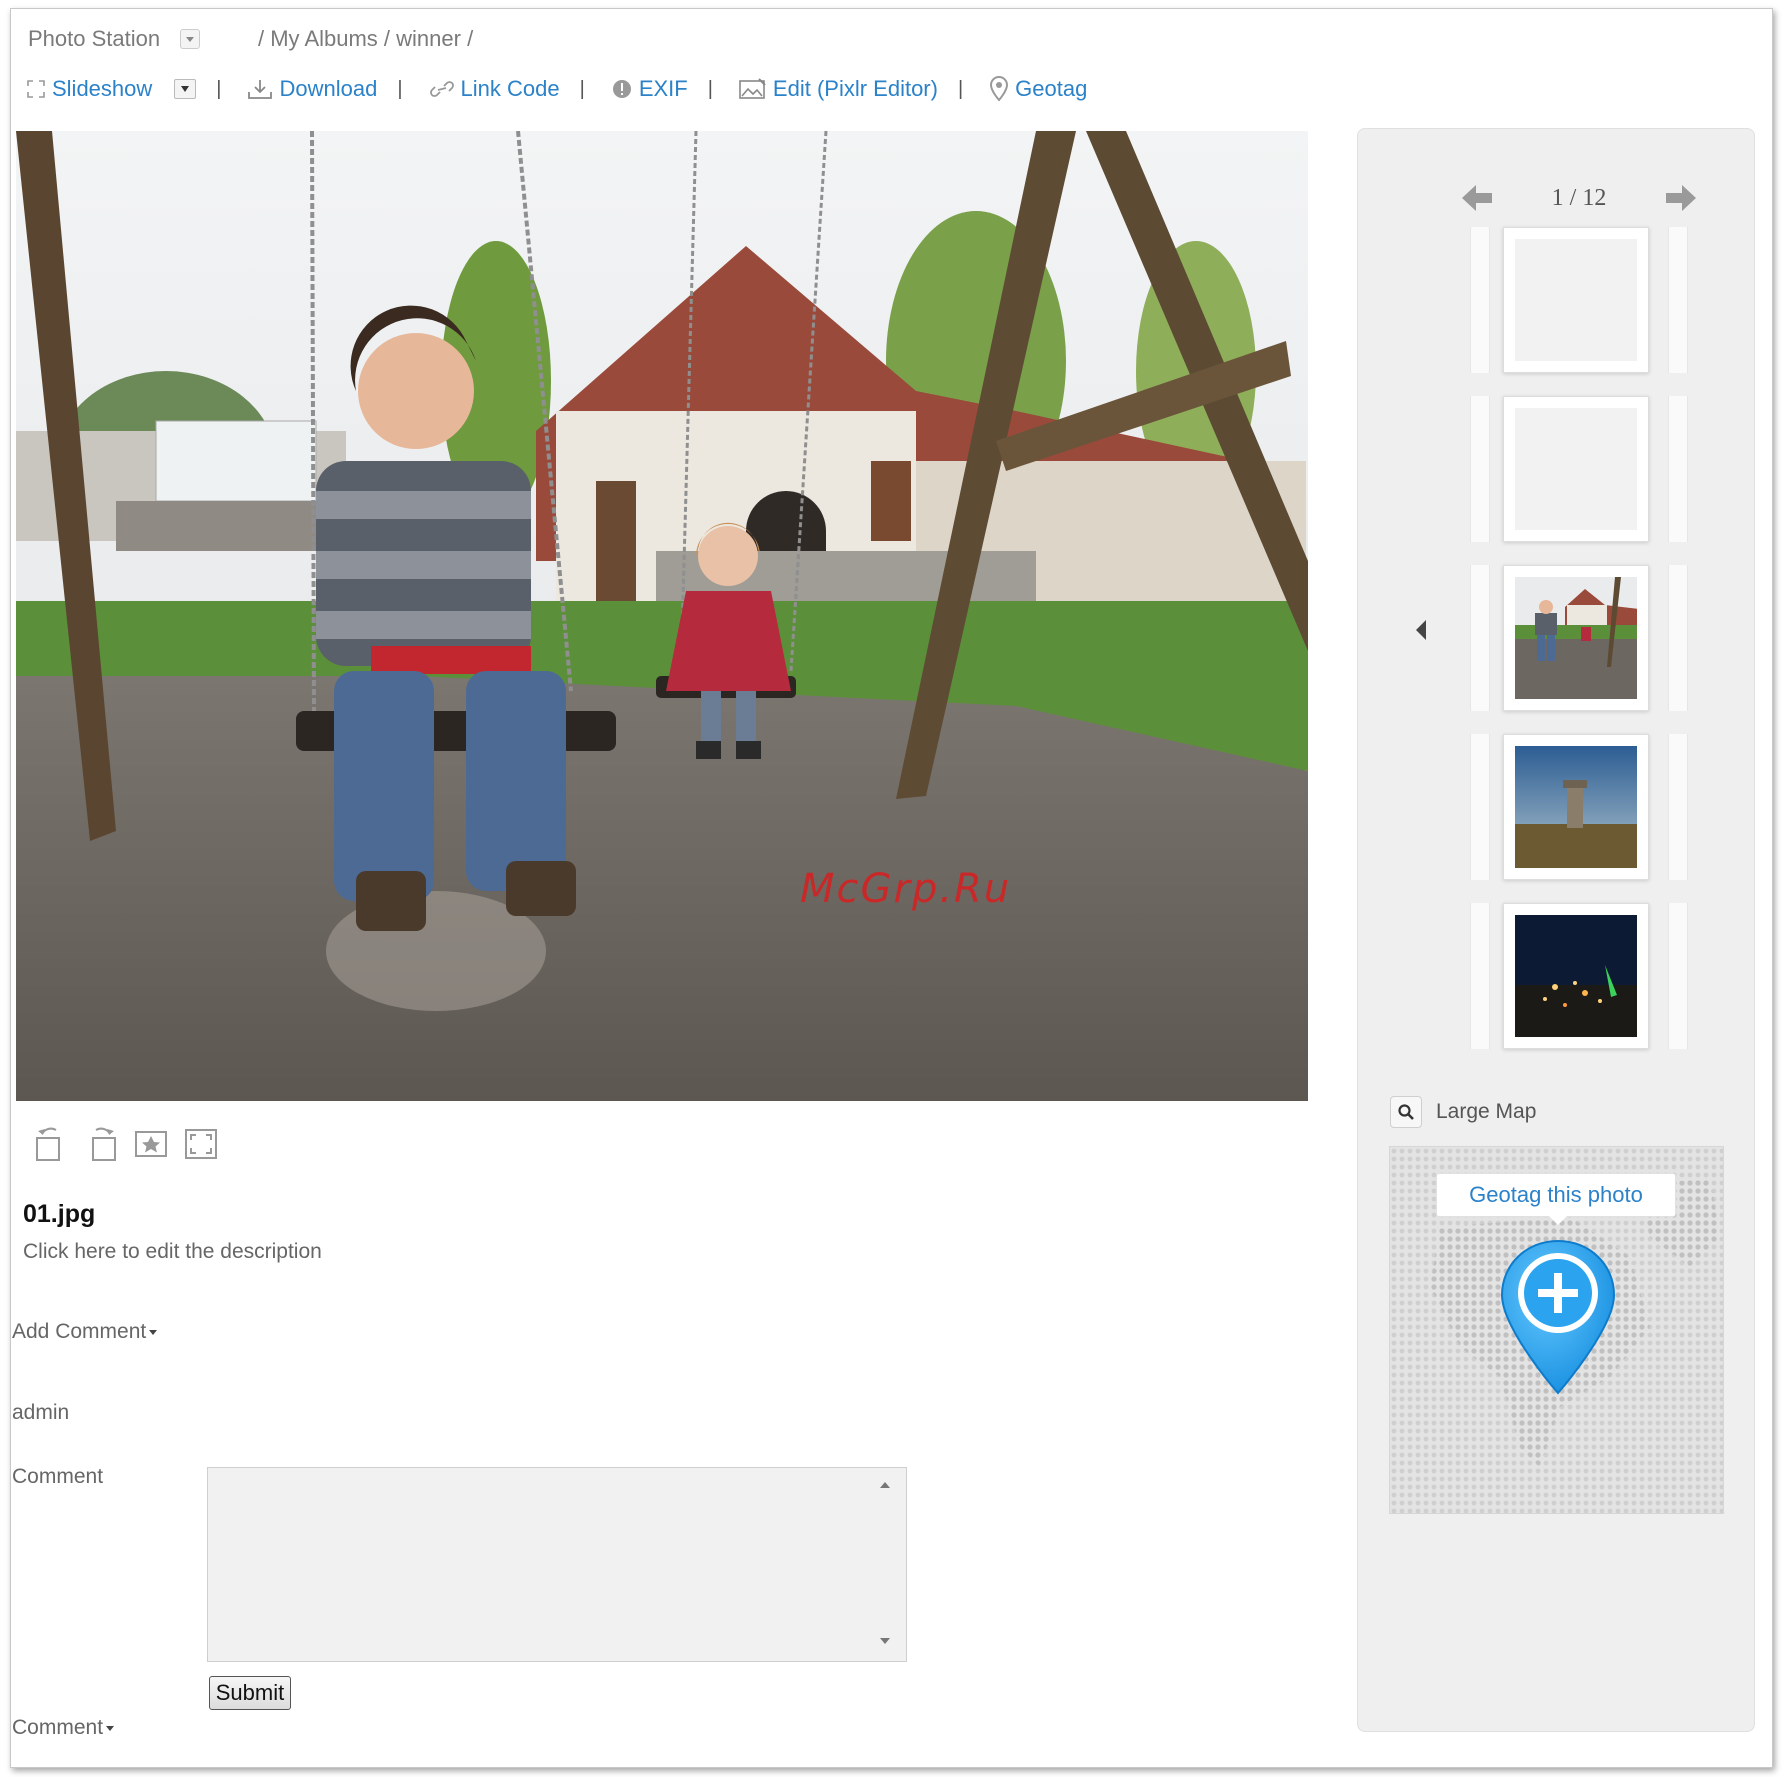  Describe the element at coordinates (1681, 198) in the screenshot. I see `next-arrow-icon` at that location.